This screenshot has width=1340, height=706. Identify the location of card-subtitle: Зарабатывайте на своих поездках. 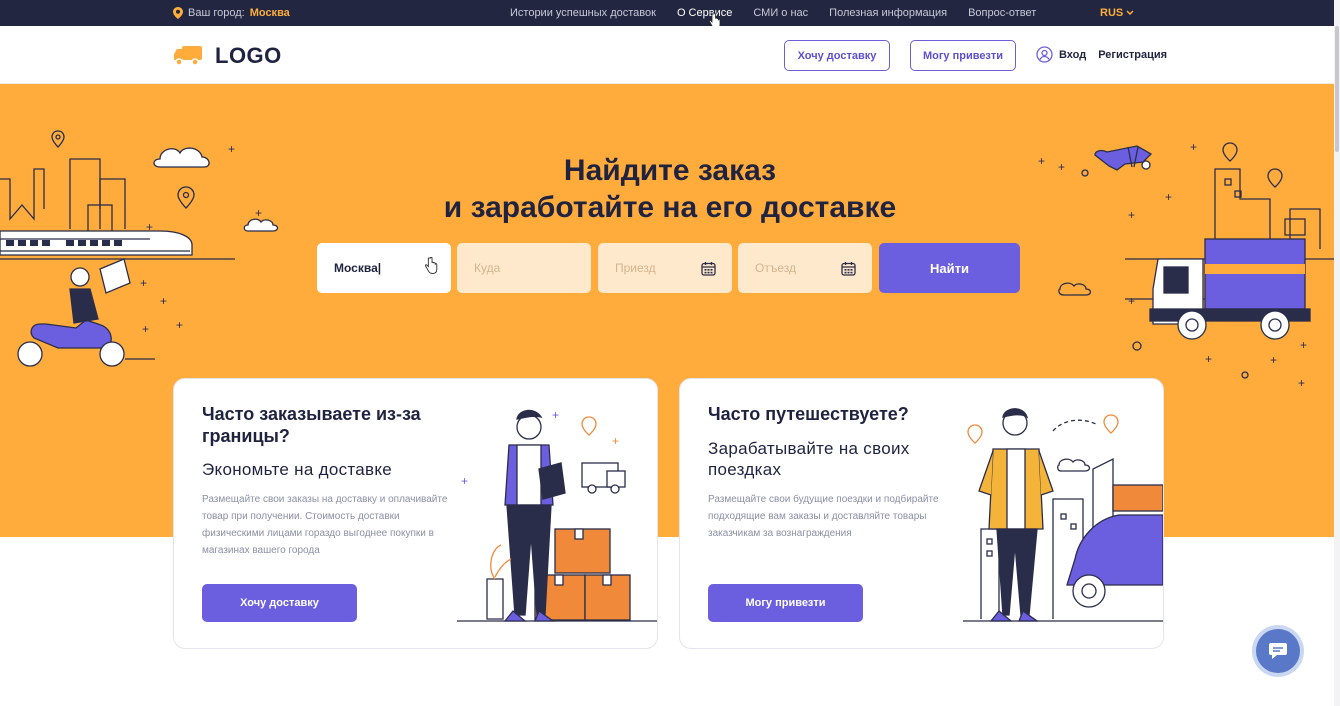
(809, 459).